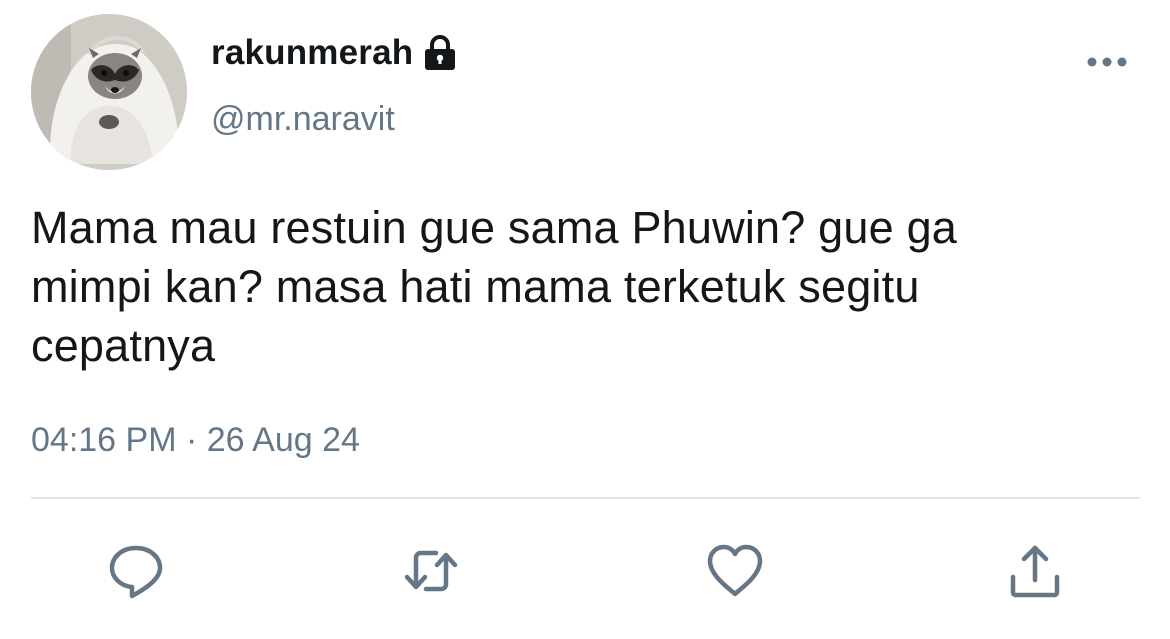 This screenshot has width=1170, height=639. What do you see at coordinates (104, 440) in the screenshot?
I see `tweet-time: 04:16 PM` at bounding box center [104, 440].